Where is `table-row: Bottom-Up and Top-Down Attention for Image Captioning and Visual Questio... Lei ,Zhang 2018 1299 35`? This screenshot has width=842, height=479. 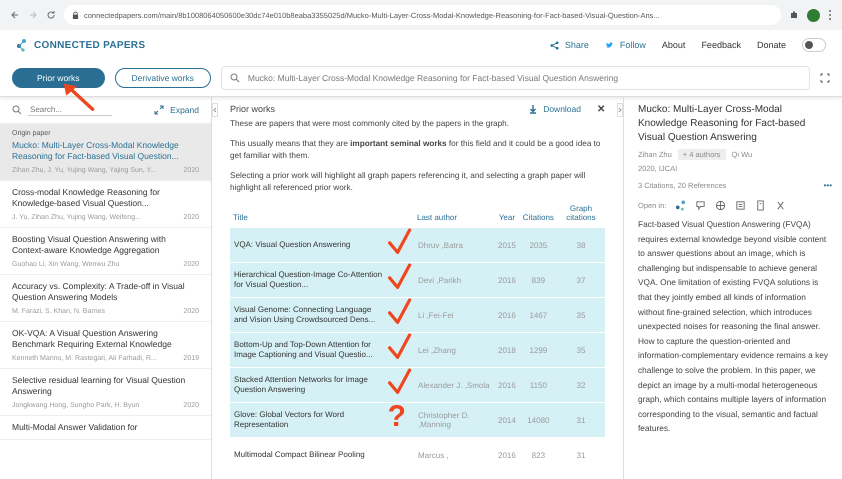 table-row: Bottom-Up and Top-Down Attention for Image Captioning and Visual Questio... Lei ,Zhang 2018 1299 35 is located at coordinates (417, 350).